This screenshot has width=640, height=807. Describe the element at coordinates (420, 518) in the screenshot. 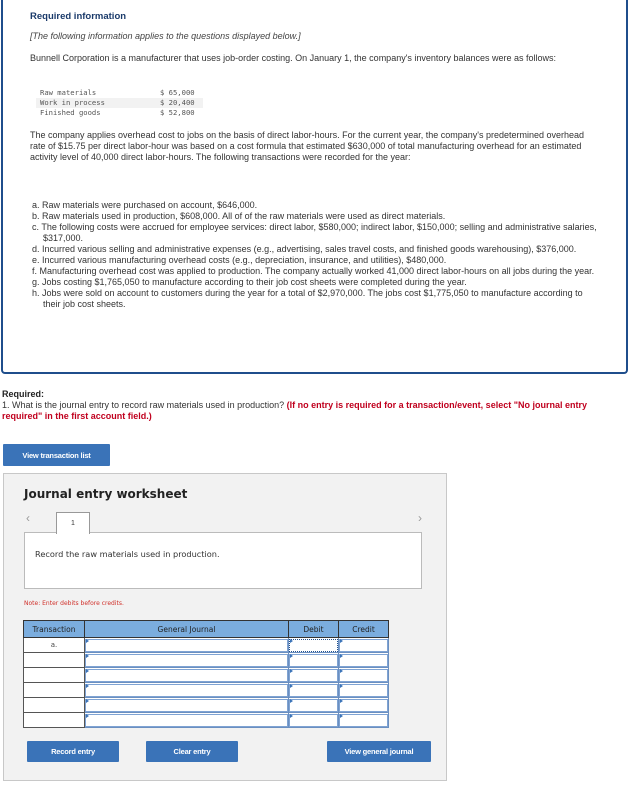

I see `chevron-right-icon: ›` at that location.